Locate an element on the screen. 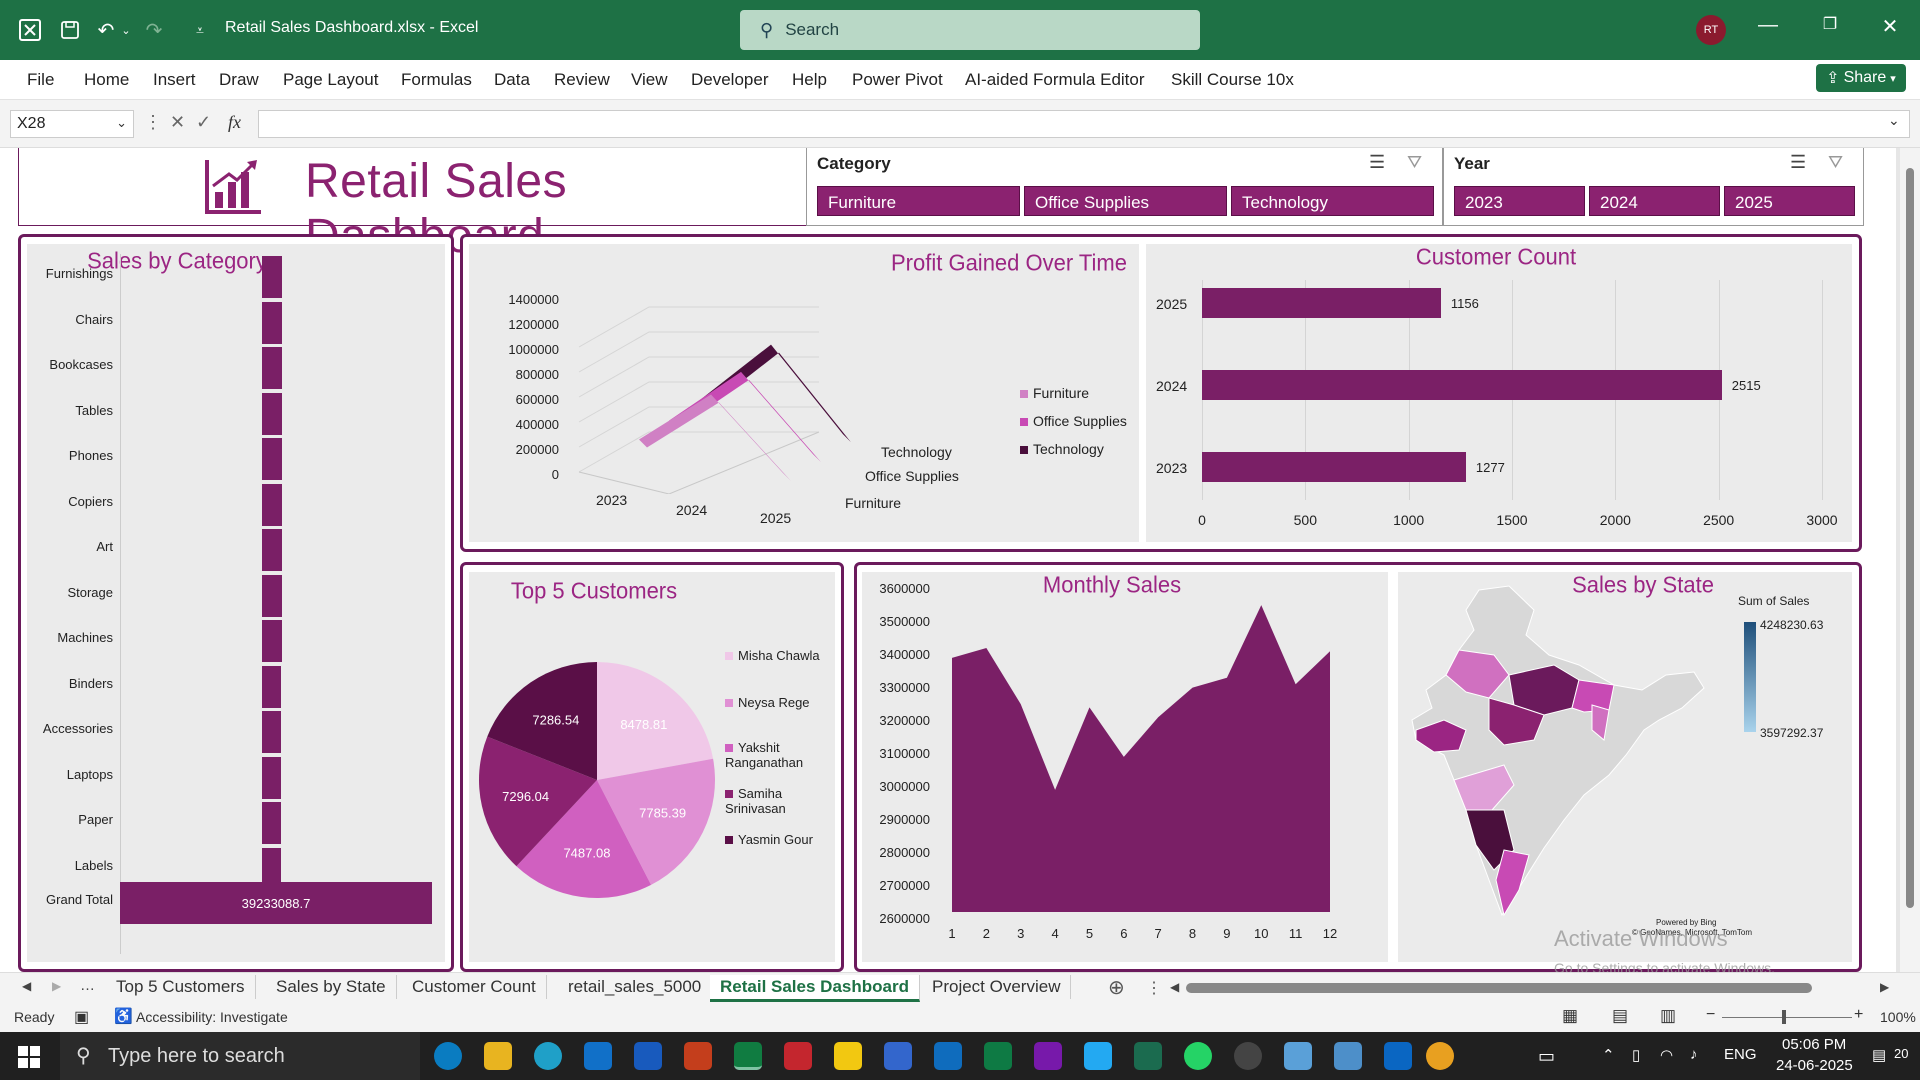 The image size is (1920, 1080). name-box: X28 ⌄ is located at coordinates (72, 124).